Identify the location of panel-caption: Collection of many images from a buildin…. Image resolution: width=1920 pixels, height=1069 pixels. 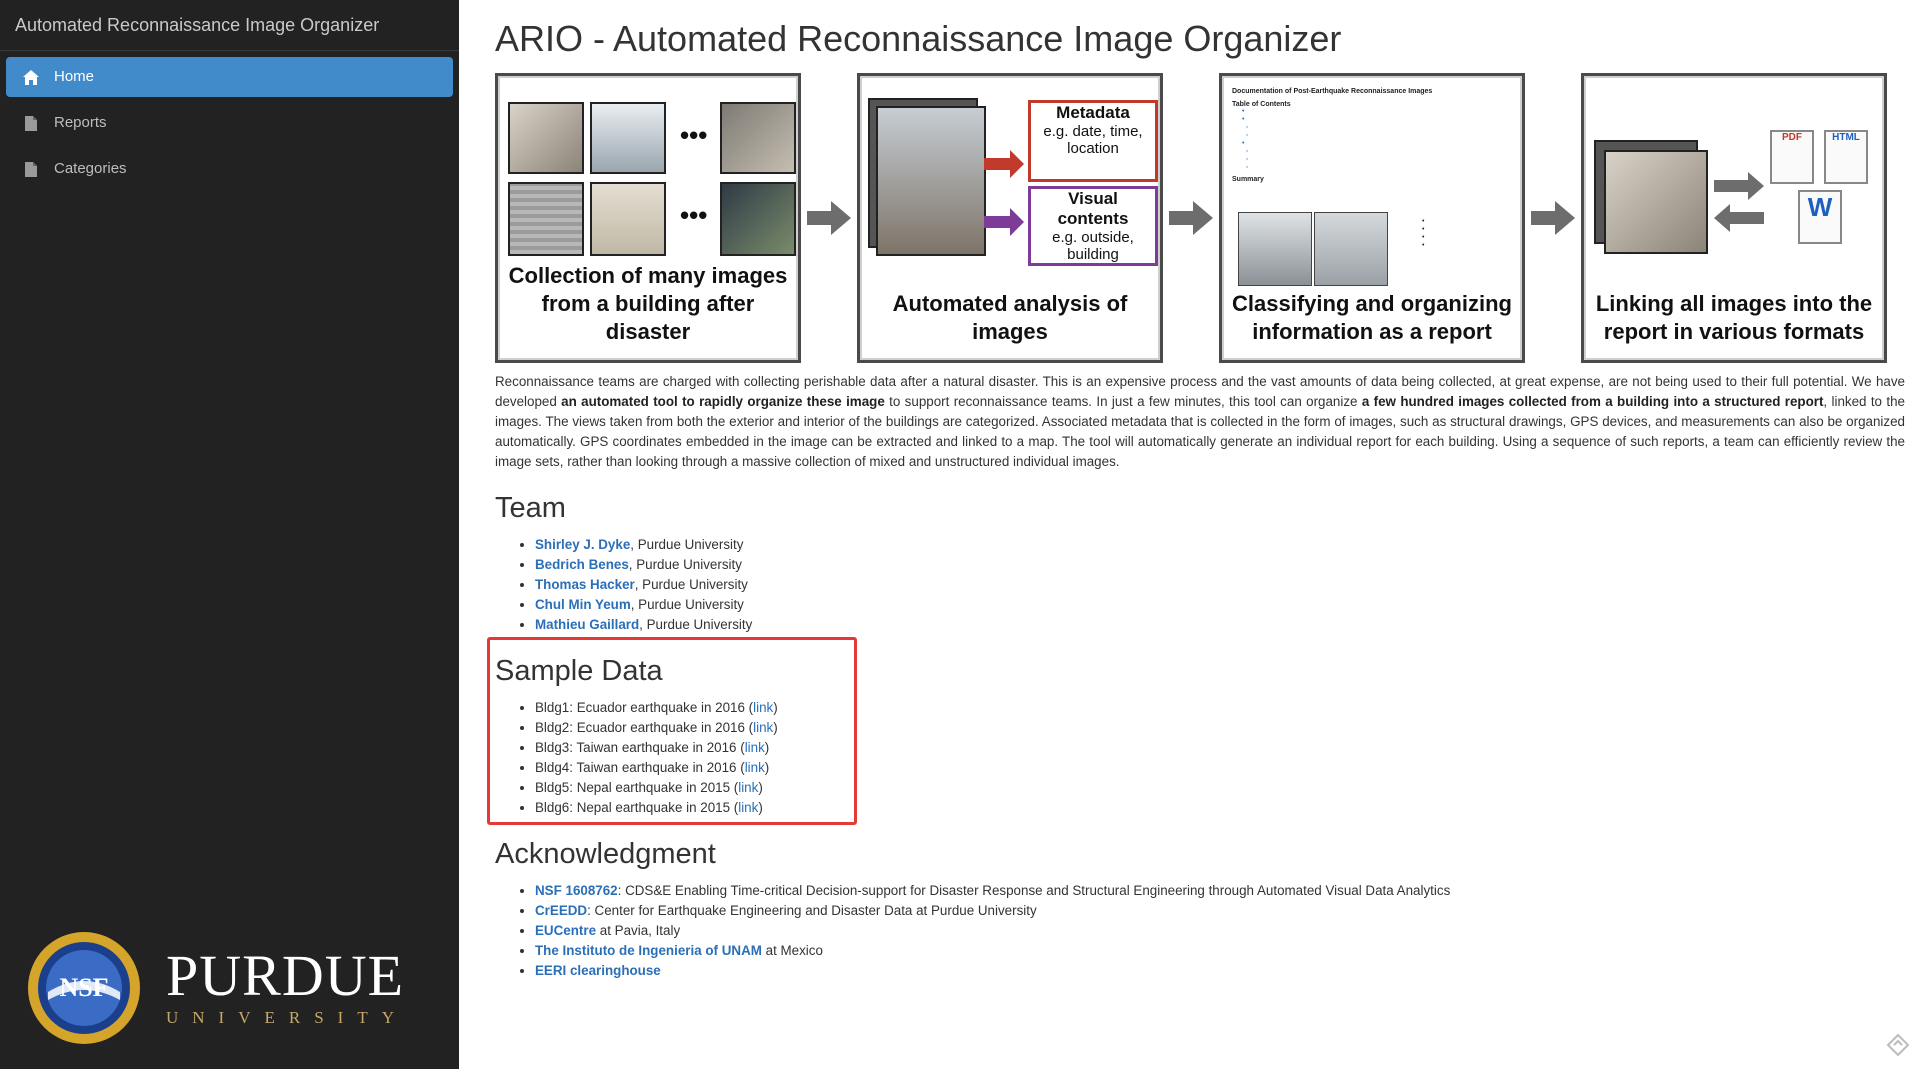
(648, 303).